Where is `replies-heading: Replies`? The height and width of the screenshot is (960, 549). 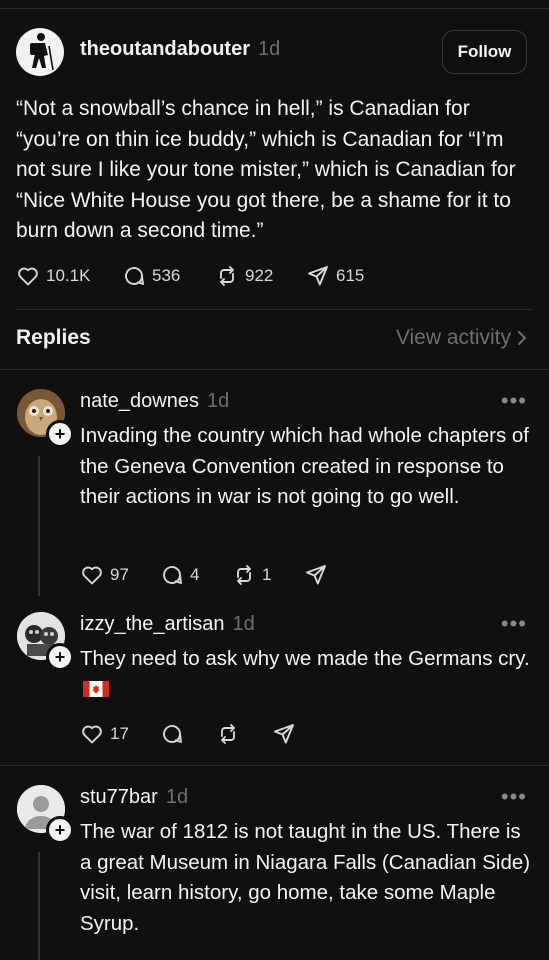 replies-heading: Replies is located at coordinates (53, 337).